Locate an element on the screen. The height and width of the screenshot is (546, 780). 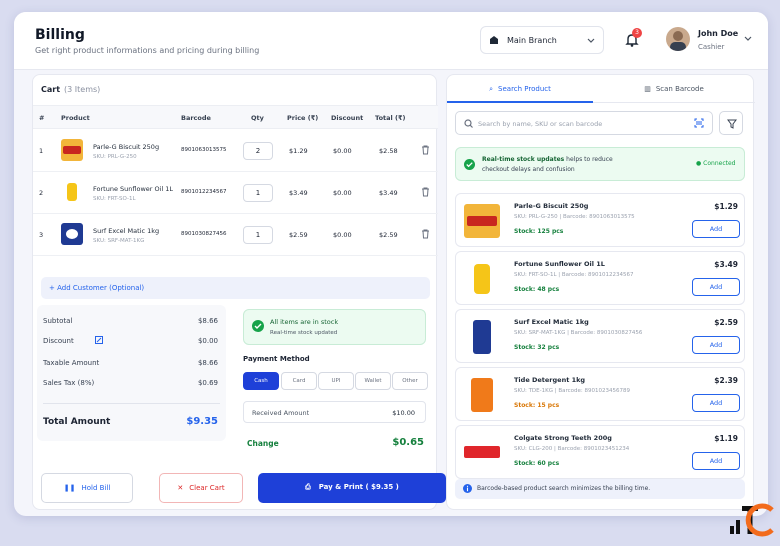
total-value: $9.35 is located at coordinates (202, 421).